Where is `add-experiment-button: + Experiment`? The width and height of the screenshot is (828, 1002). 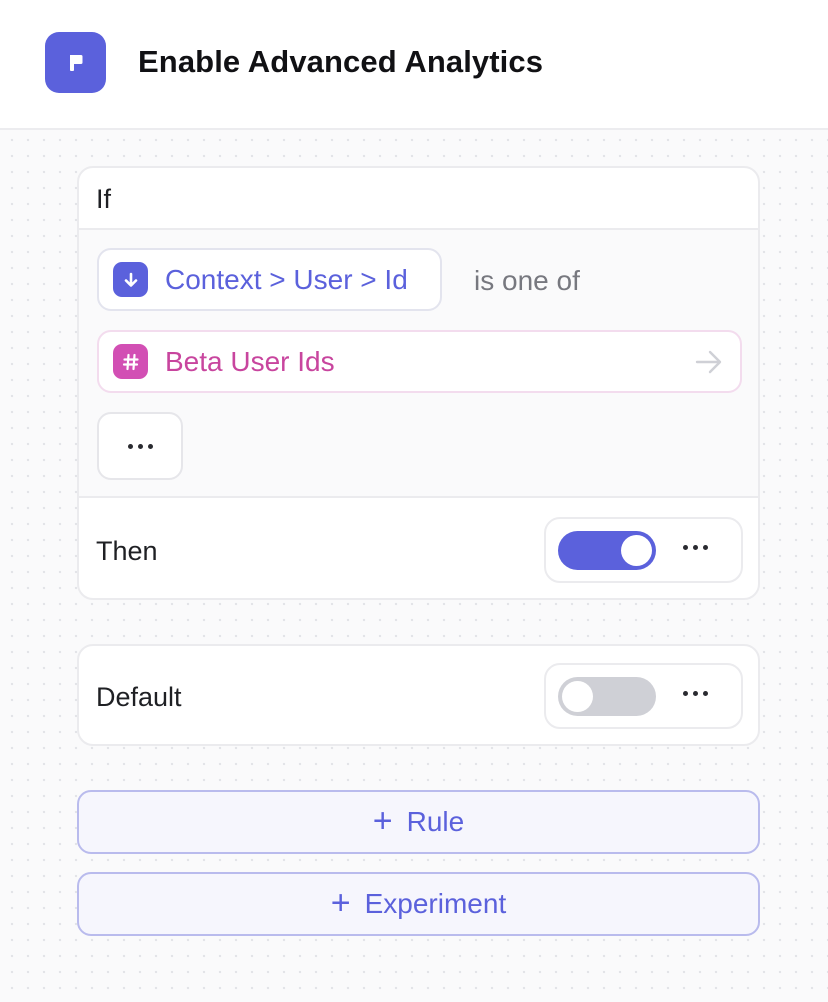 add-experiment-button: + Experiment is located at coordinates (418, 904).